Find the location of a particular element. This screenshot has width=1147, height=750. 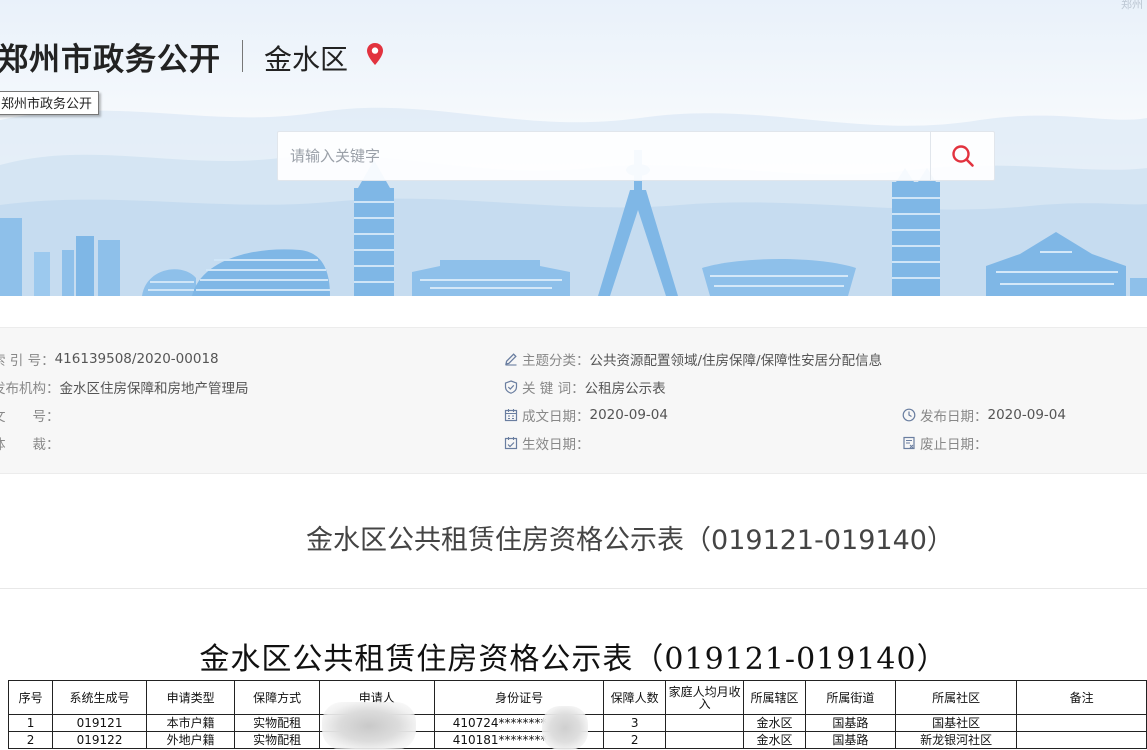

table-cell: 019122 is located at coordinates (99, 740).